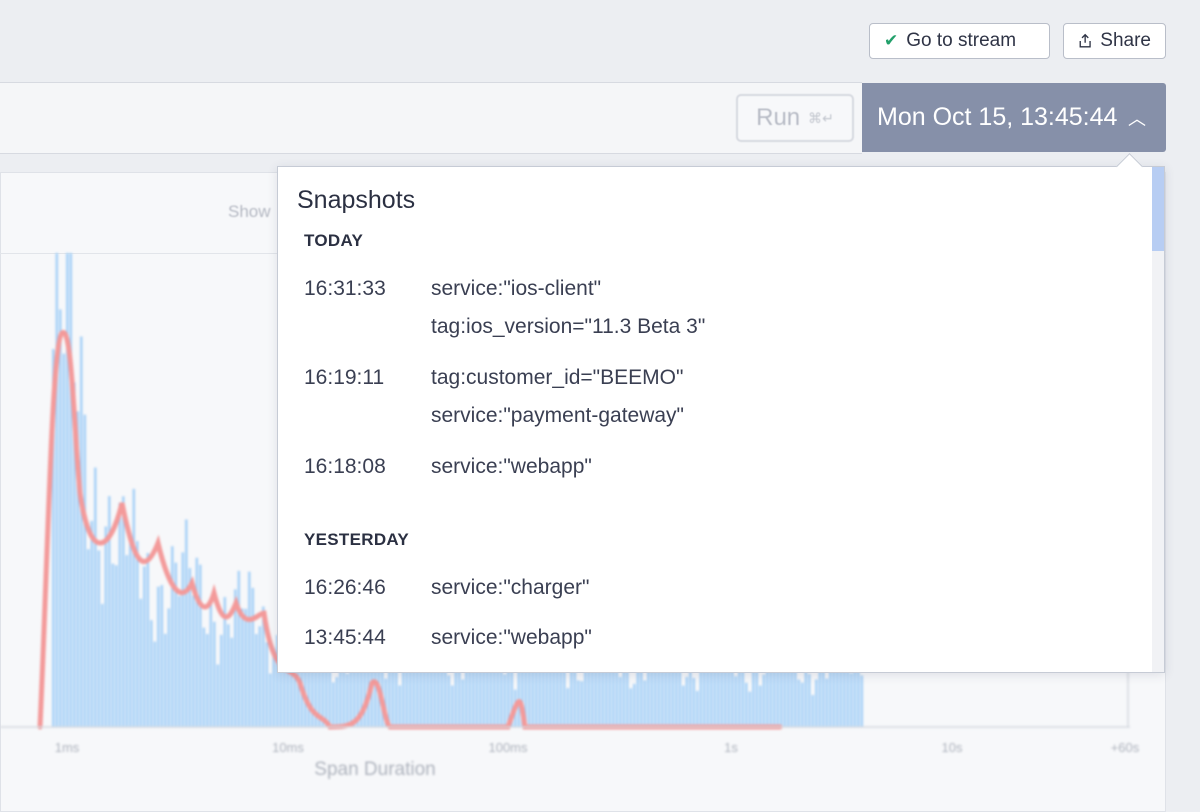 The image size is (1200, 812). I want to click on snapshot-query: service:"ios-client", so click(516, 288).